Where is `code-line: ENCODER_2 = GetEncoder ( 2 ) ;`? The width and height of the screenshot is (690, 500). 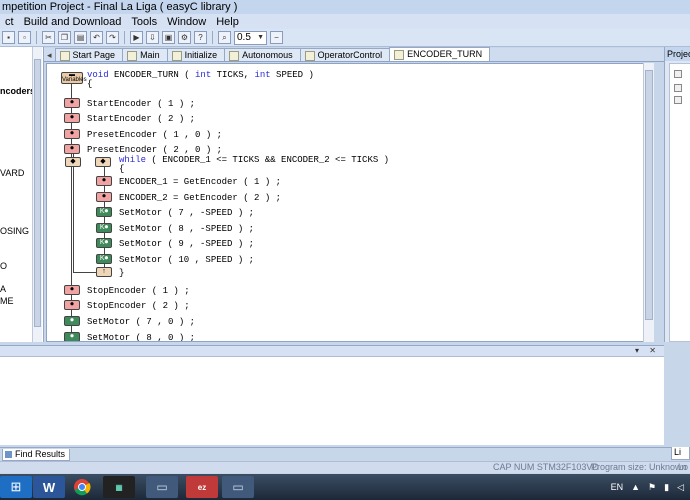
code-line: ENCODER_2 = GetEncoder ( 2 ) ; is located at coordinates (200, 198).